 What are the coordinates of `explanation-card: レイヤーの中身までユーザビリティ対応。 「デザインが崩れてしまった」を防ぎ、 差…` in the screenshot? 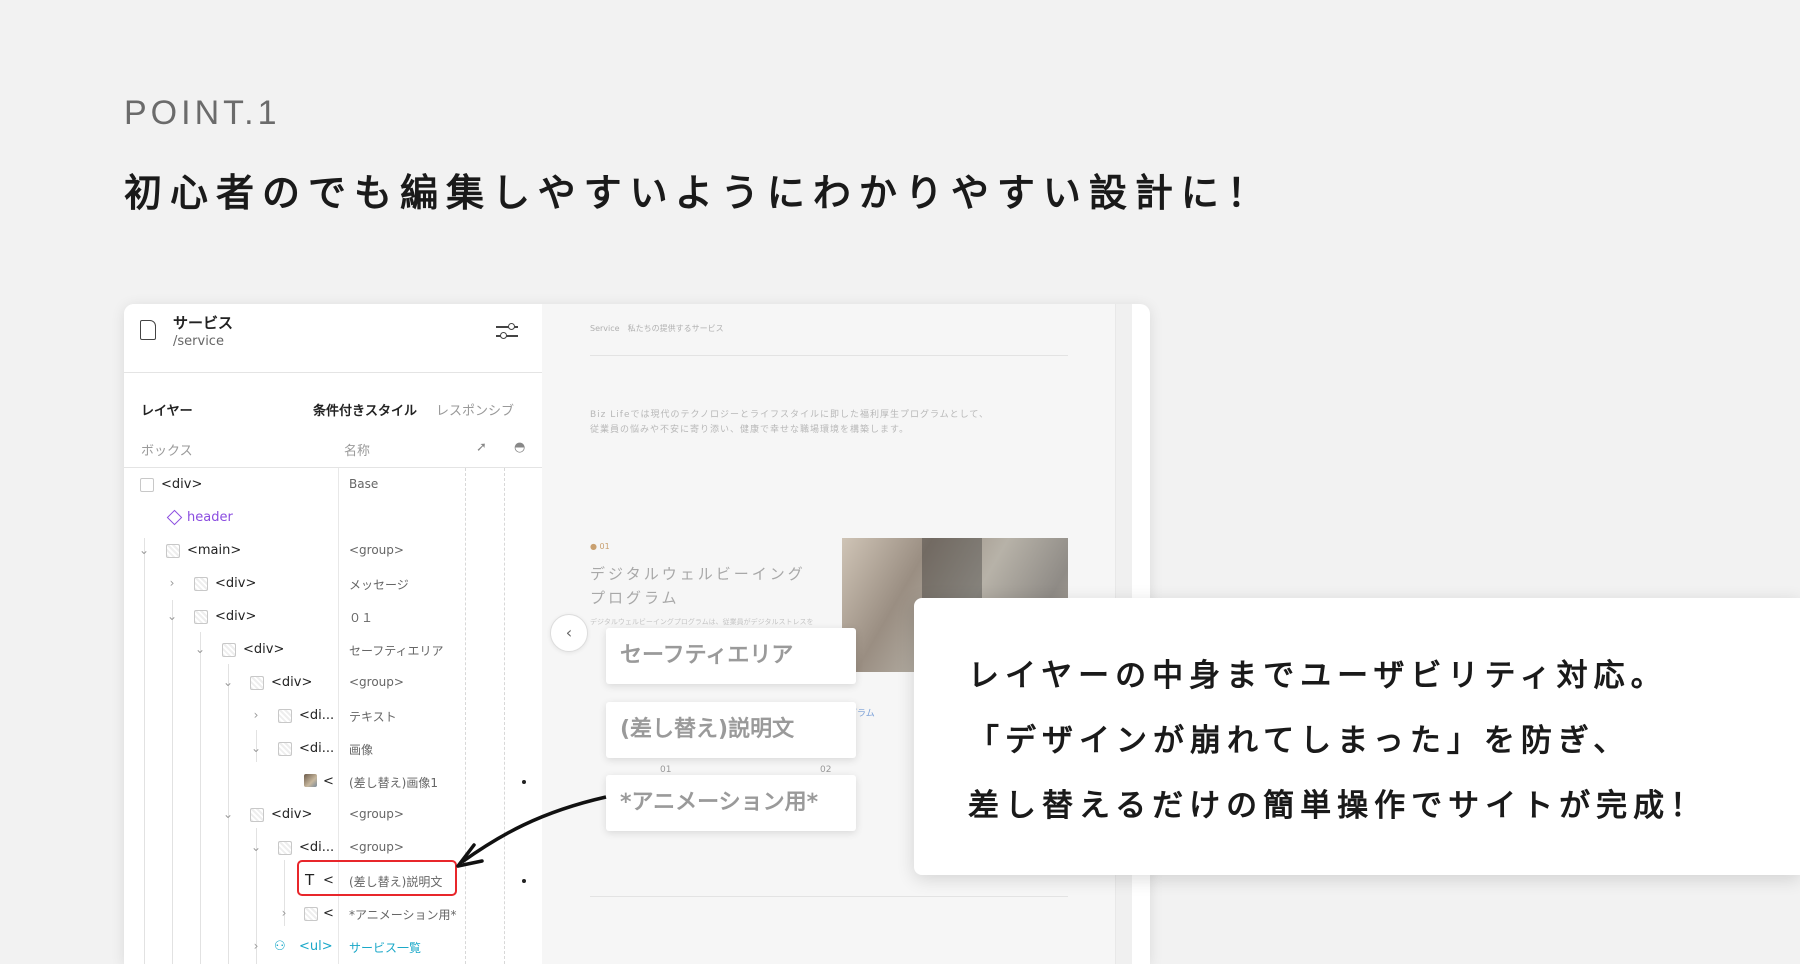 It's located at (1357, 736).